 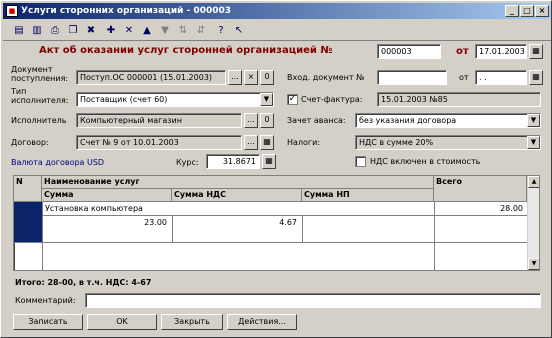 I want to click on doc-receipt-label-2: поступления:, so click(x=40, y=78).